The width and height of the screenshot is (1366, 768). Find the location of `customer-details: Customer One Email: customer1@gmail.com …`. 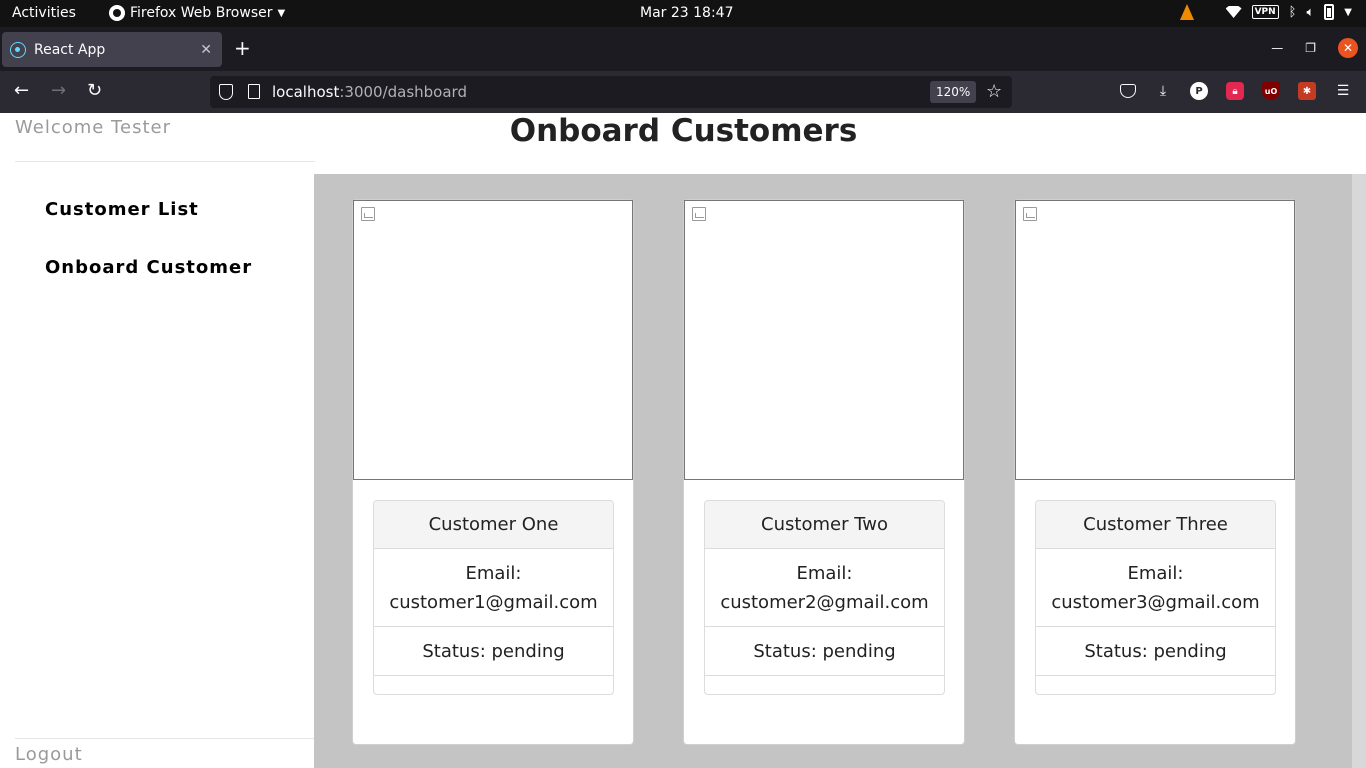

customer-details: Customer One Email: customer1@gmail.com … is located at coordinates (493, 597).